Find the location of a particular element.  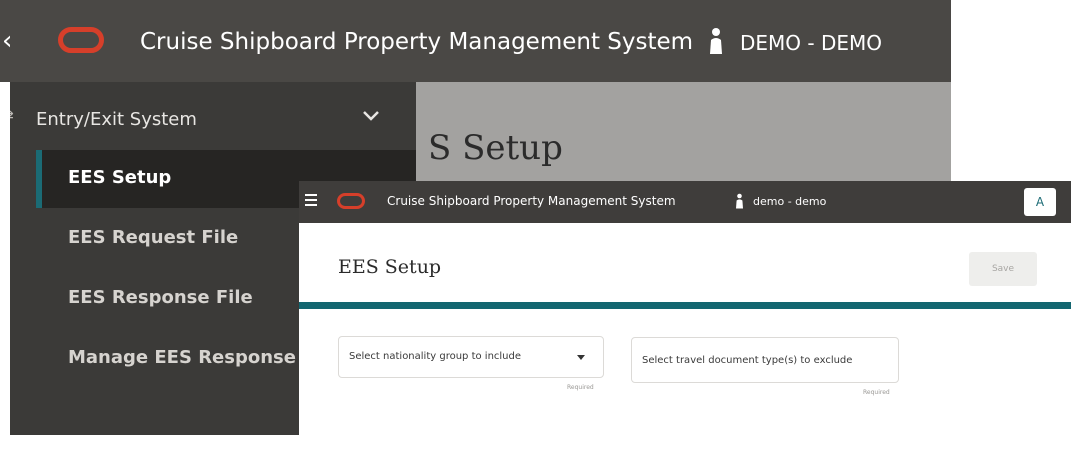

nationality-group-select: Select nationality group to include is located at coordinates (471, 357).